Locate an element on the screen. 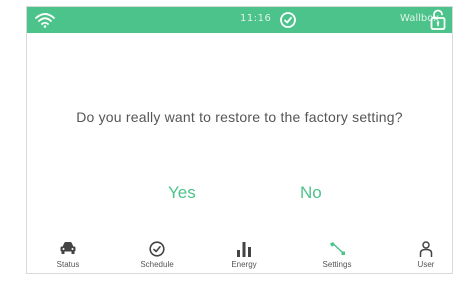 The image size is (476, 281). unlock-icon is located at coordinates (438, 22).